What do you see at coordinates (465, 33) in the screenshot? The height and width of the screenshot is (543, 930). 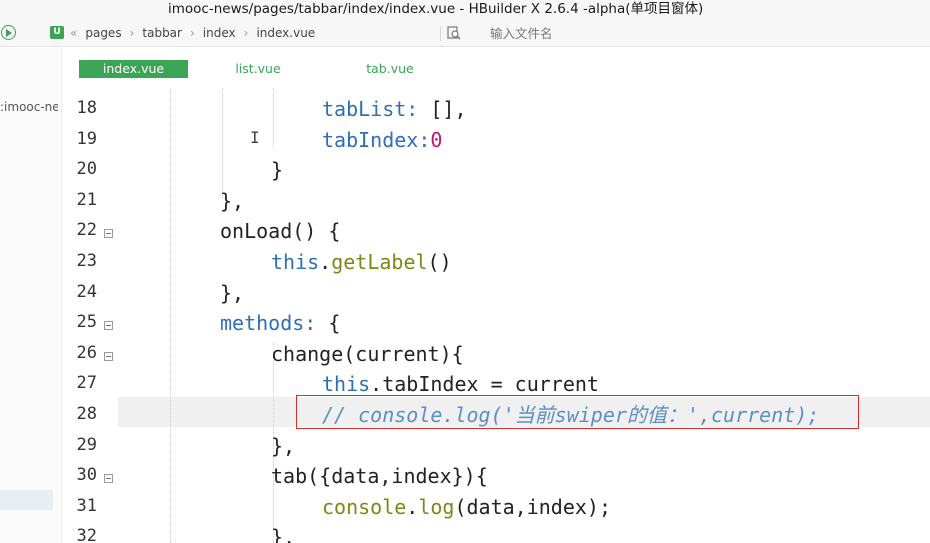 I see `toolbar: U « pages › tabbar › index › index.vue` at bounding box center [465, 33].